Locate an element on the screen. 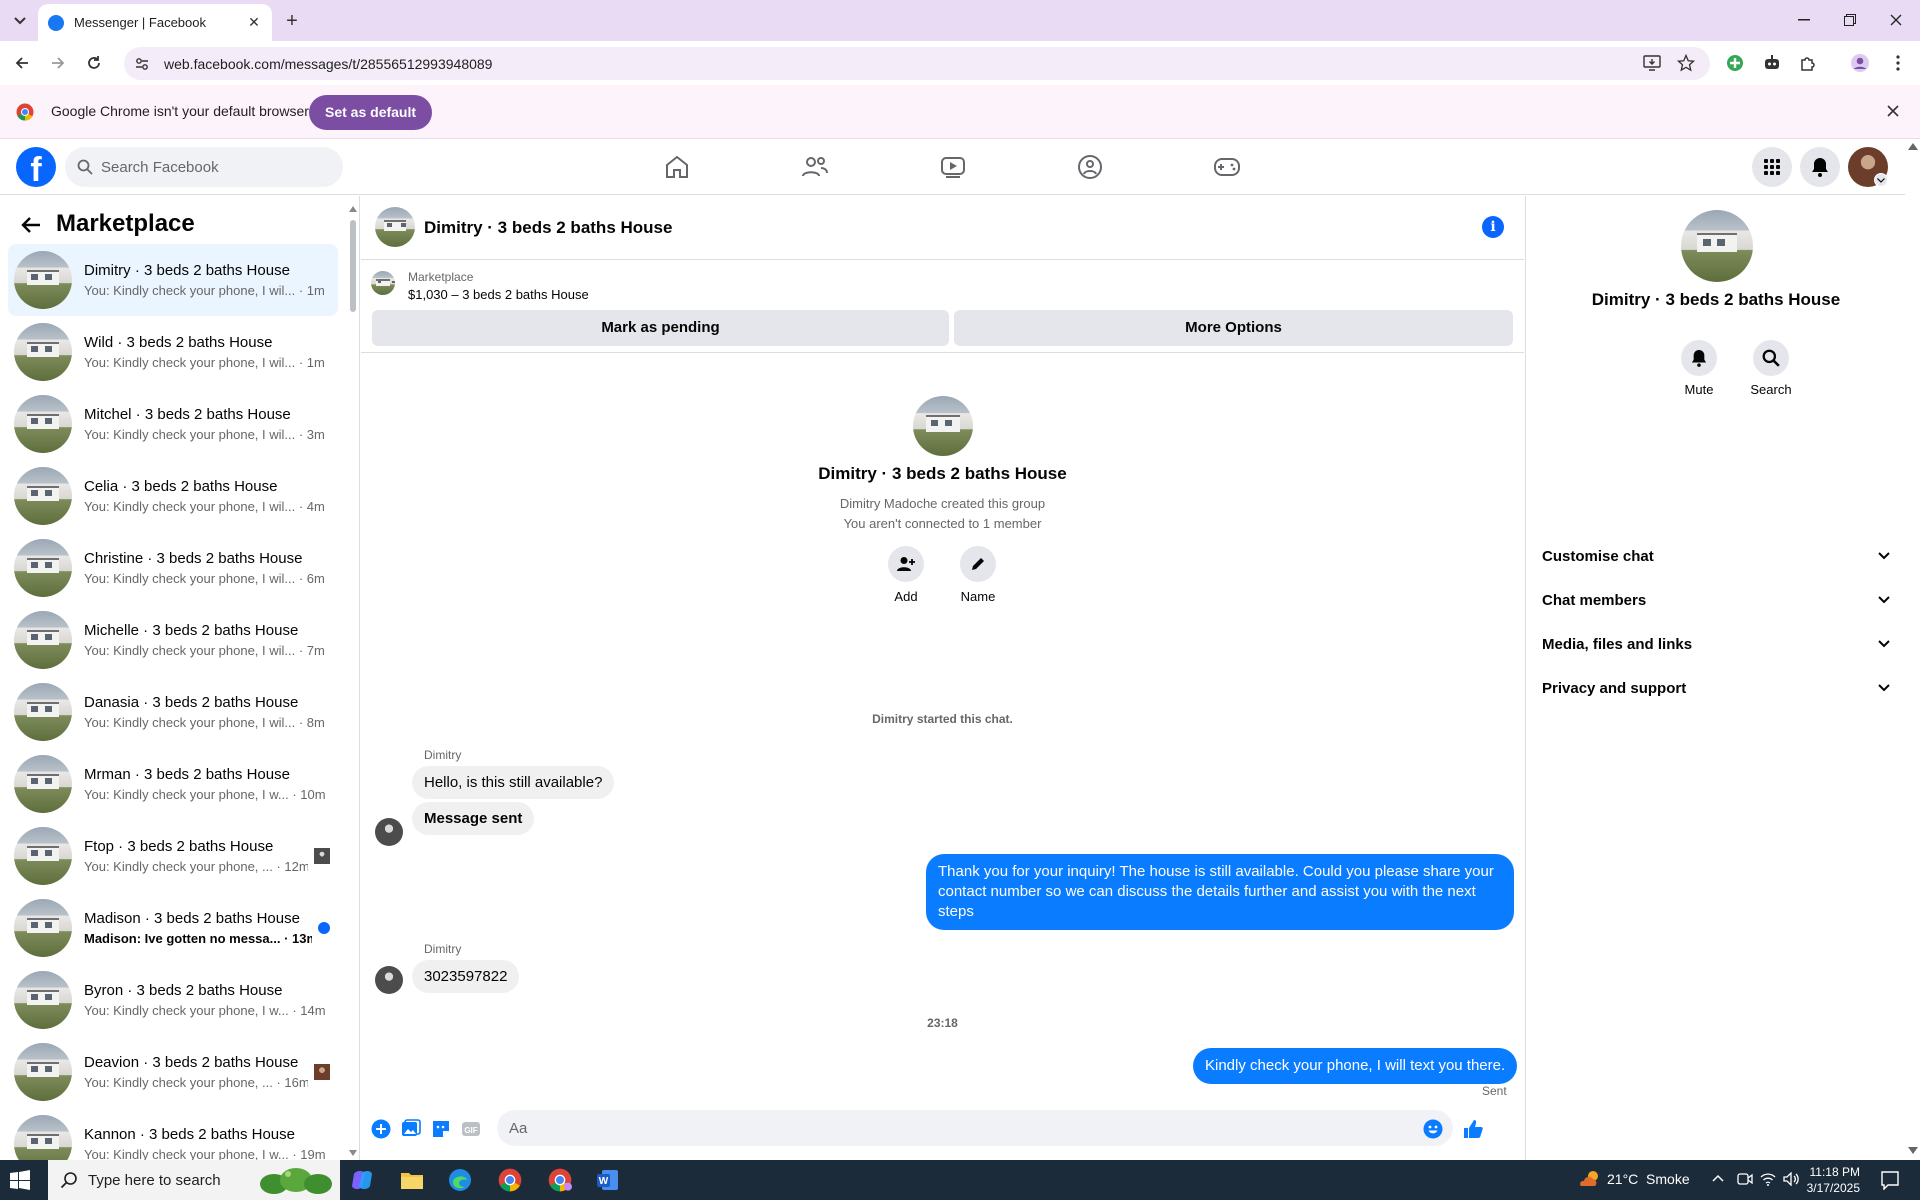  browser-tab: Messenger | Facebook ✕ is located at coordinates (155, 22).